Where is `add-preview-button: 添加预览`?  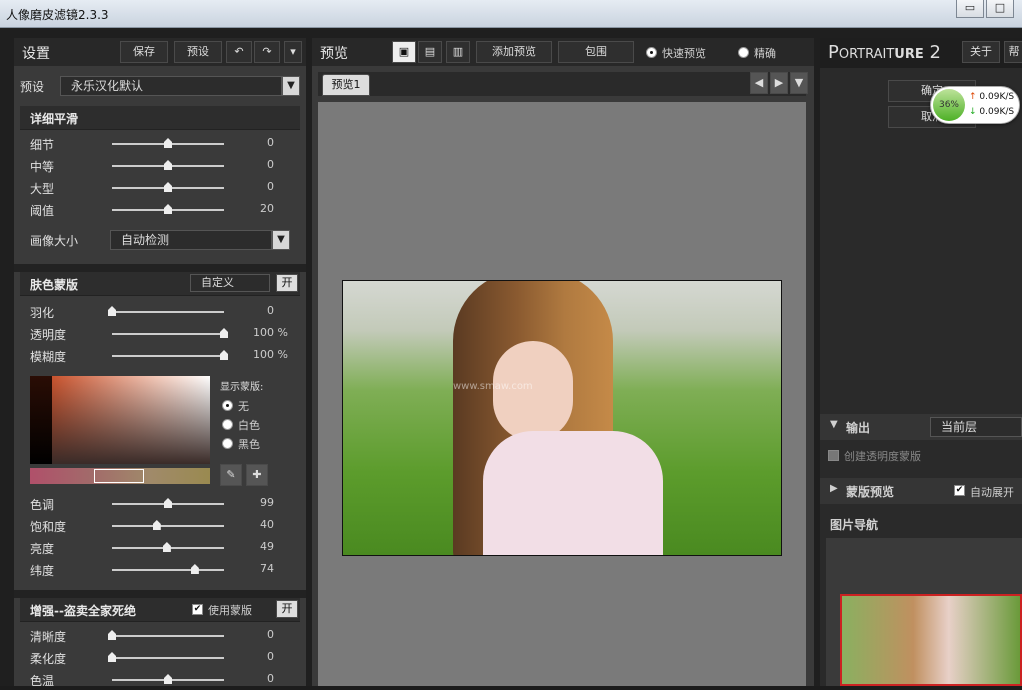
add-preview-button: 添加预览 is located at coordinates (514, 52).